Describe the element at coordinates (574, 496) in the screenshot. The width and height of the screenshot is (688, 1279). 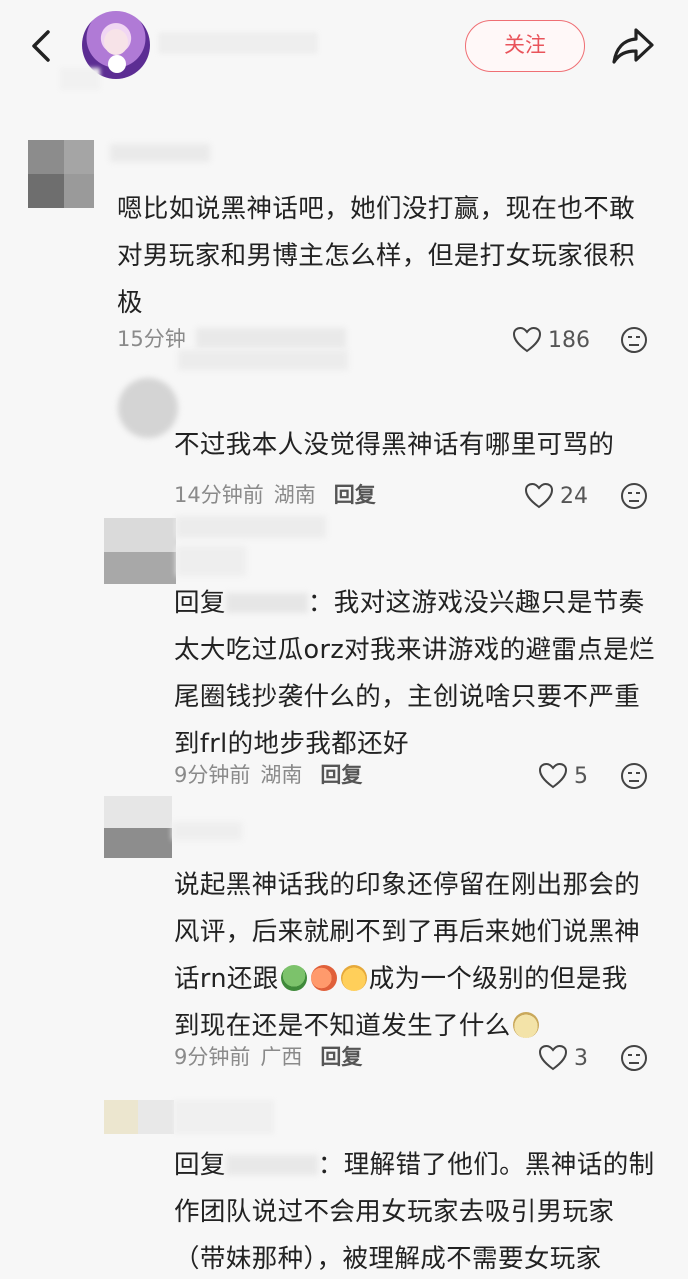
I see `like-count: 24` at that location.